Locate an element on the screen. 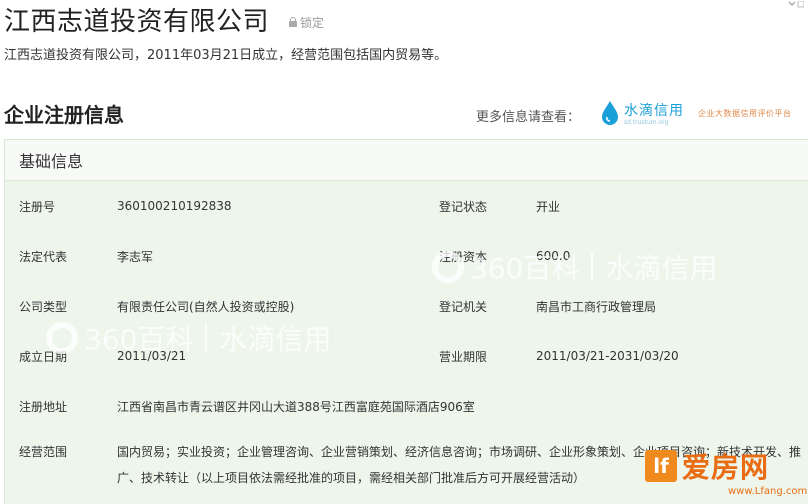 Image resolution: width=808 pixels, height=504 pixels. row-value: 2011/03/21-2031/03/20 is located at coordinates (607, 356).